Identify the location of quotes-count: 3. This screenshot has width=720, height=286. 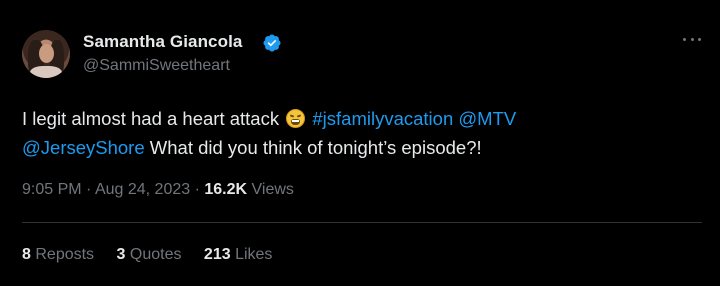
(121, 254).